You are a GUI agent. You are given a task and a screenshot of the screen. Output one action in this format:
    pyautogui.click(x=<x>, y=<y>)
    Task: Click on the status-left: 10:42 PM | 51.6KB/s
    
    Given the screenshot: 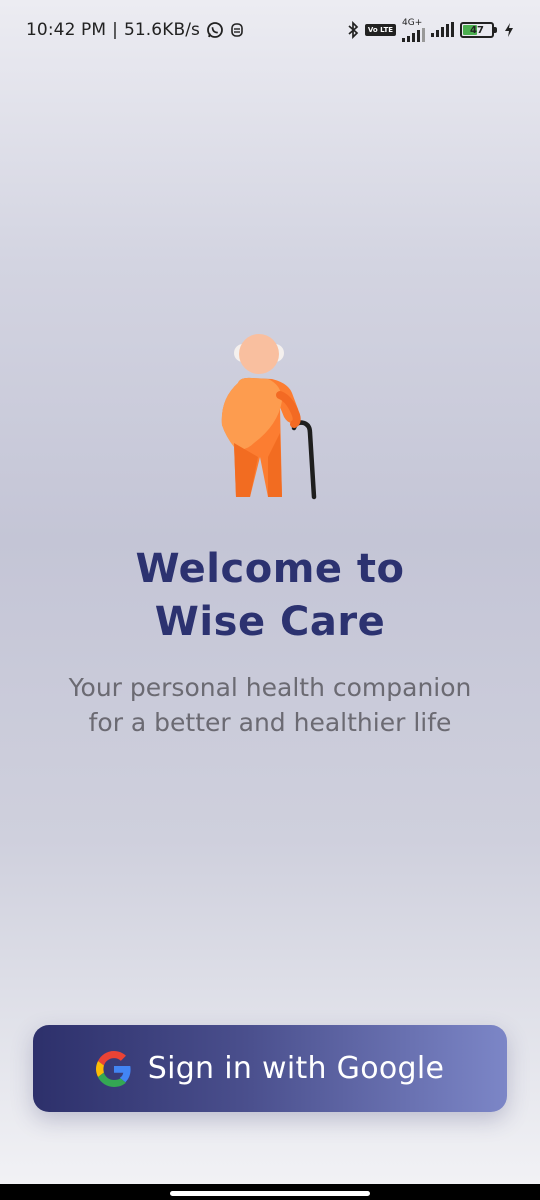 What is the action you would take?
    pyautogui.click(x=135, y=30)
    